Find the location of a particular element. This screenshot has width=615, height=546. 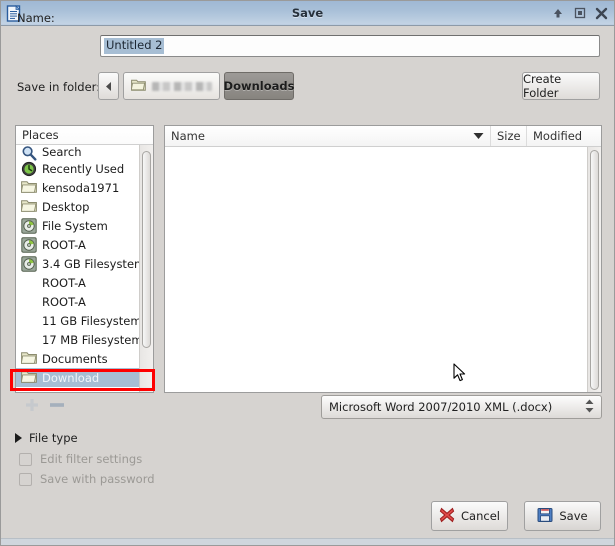

sort-desc-icon is located at coordinates (478, 136).